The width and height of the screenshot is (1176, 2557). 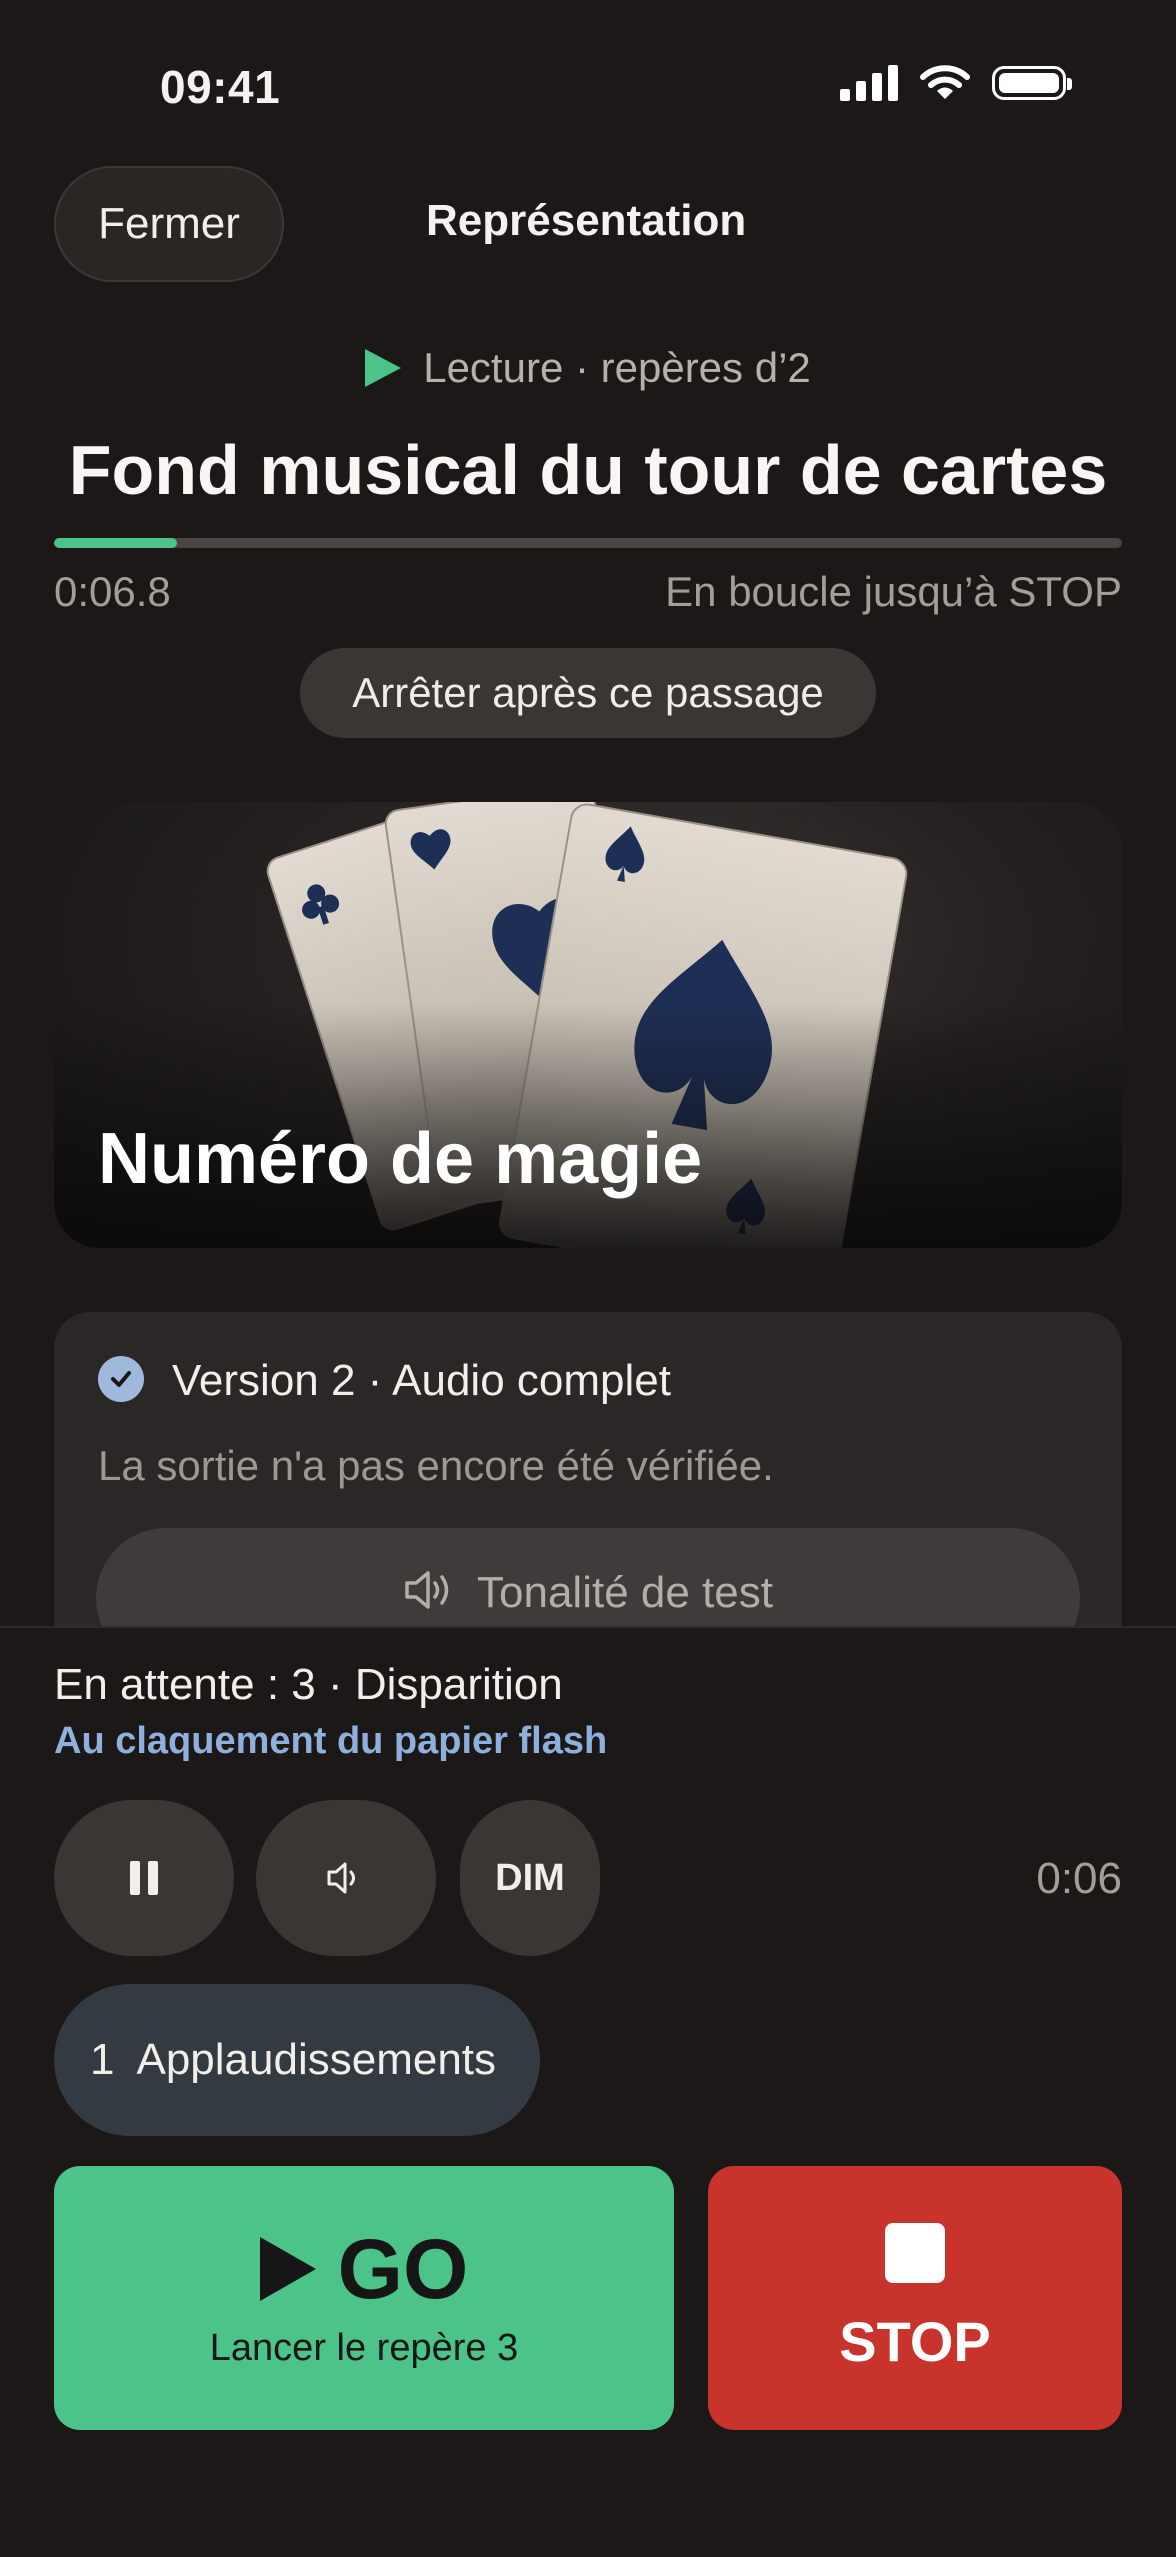 What do you see at coordinates (945, 82) in the screenshot?
I see `wifi-icon` at bounding box center [945, 82].